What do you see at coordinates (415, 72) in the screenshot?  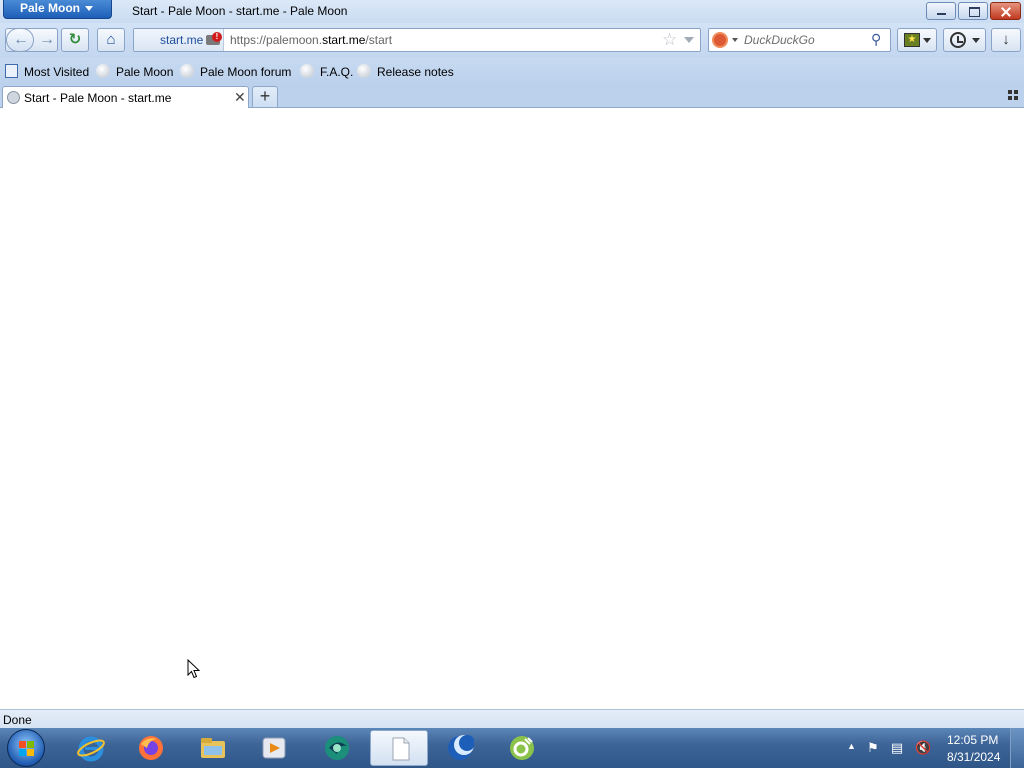 I see `bookmark-label: Release notes` at bounding box center [415, 72].